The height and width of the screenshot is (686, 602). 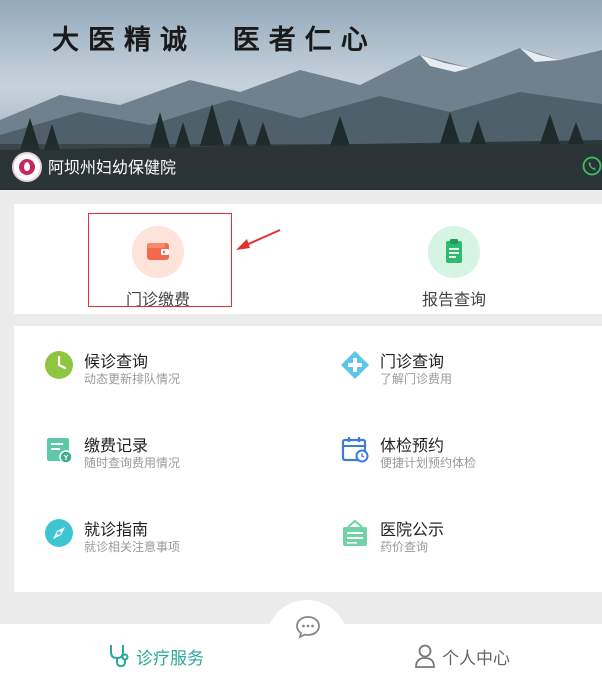 What do you see at coordinates (412, 361) in the screenshot?
I see `service-title: 门诊查询` at bounding box center [412, 361].